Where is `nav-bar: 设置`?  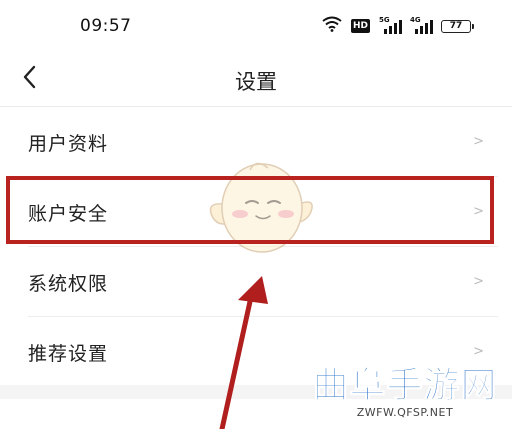 nav-bar: 设置 is located at coordinates (256, 78).